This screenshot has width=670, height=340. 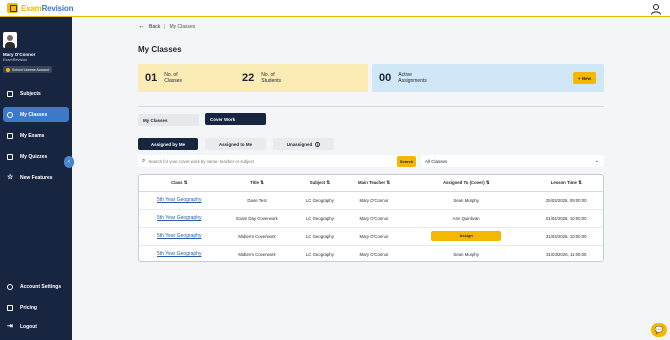 I want to click on subtab-assigned-by-me: Assigned by Me, so click(x=168, y=144).